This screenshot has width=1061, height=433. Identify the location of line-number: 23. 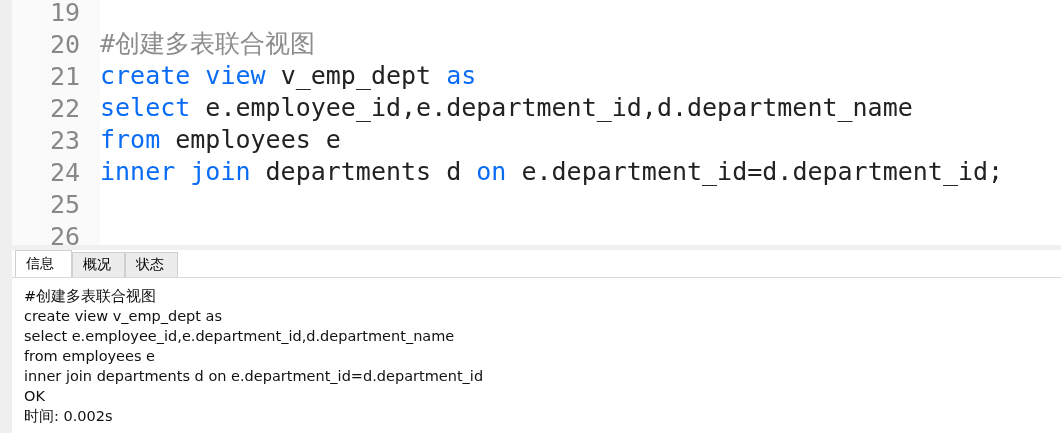
(64, 140).